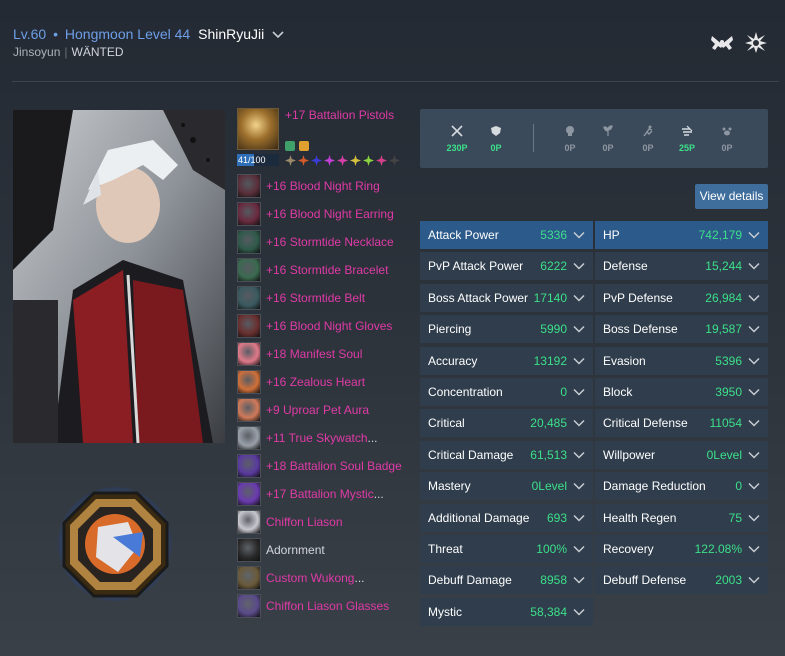  Describe the element at coordinates (681, 392) in the screenshot. I see `stat-row: Block 3950` at that location.